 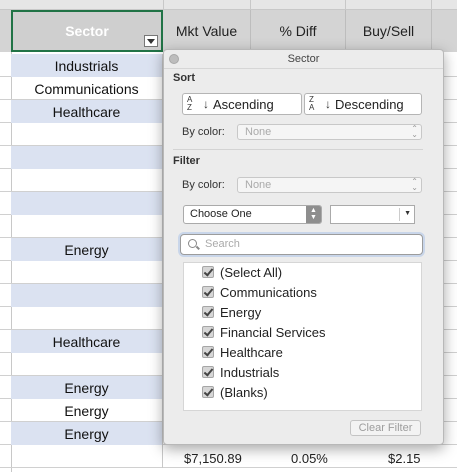 I want to click on mkt-value-header-cell: Mkt Value, so click(x=207, y=31).